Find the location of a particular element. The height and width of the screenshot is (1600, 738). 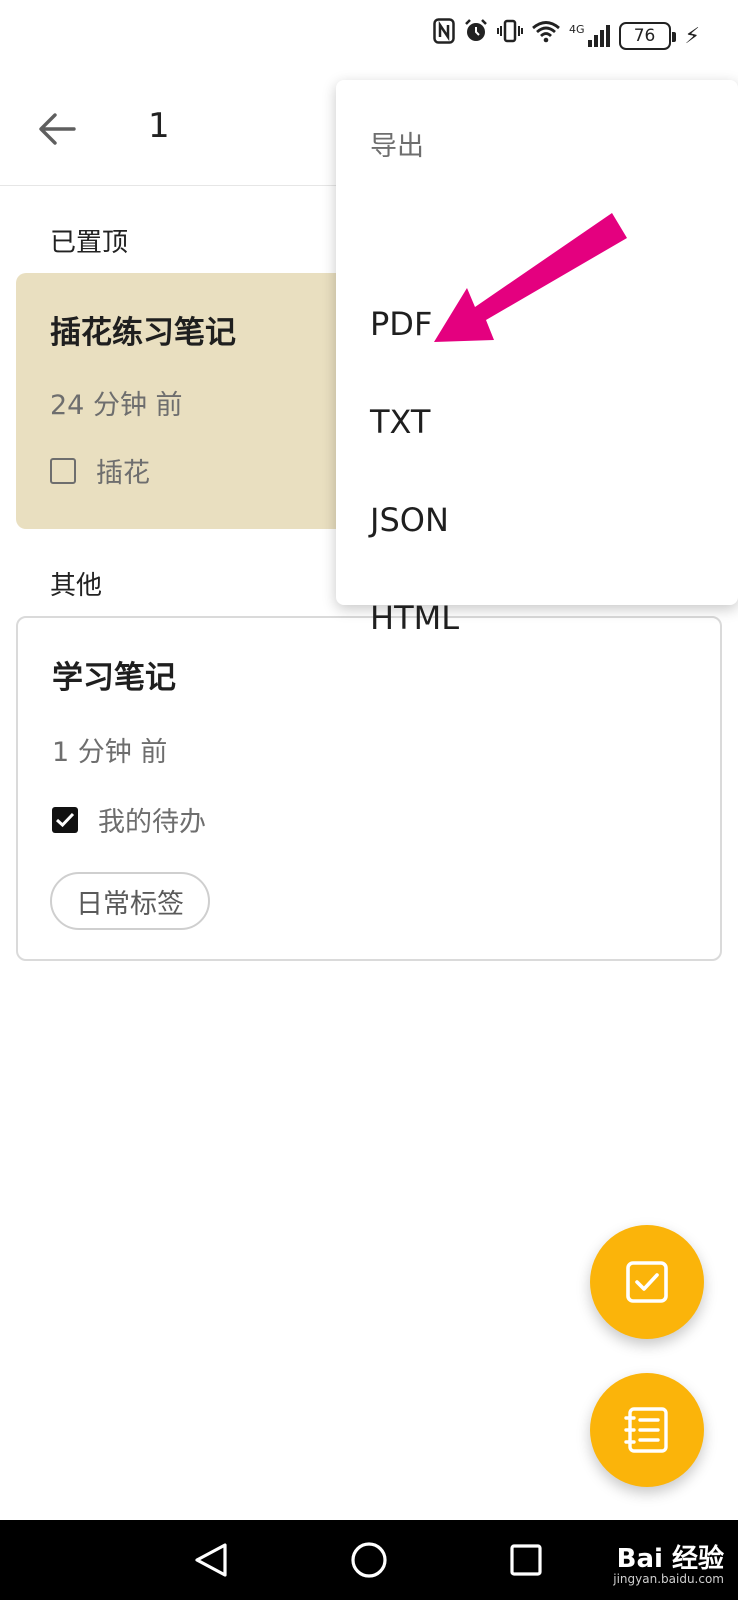

back-triangle-icon is located at coordinates (211, 1560).